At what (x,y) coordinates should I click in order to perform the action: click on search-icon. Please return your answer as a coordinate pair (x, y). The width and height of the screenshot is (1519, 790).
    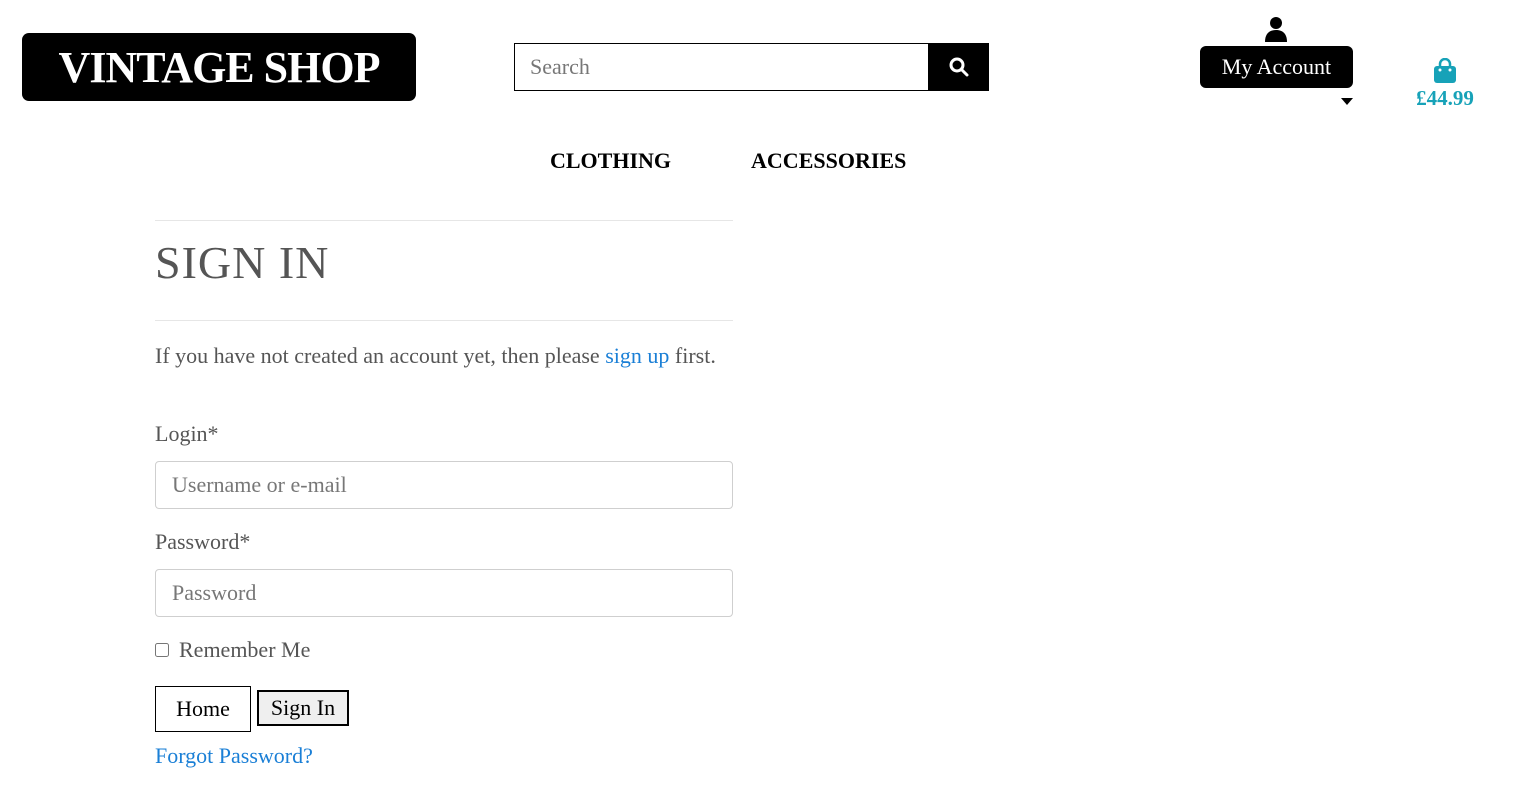
    Looking at the image, I should click on (958, 67).